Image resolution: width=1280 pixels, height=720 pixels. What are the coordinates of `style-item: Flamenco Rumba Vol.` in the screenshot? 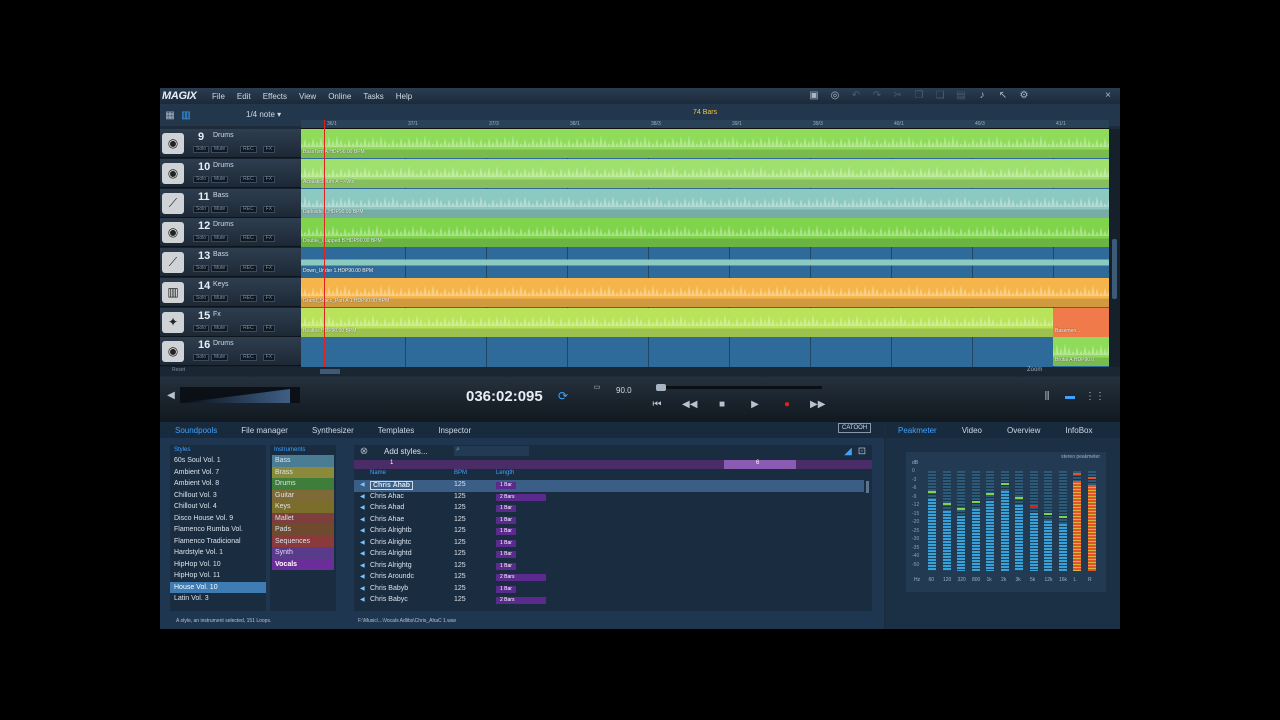 It's located at (218, 530).